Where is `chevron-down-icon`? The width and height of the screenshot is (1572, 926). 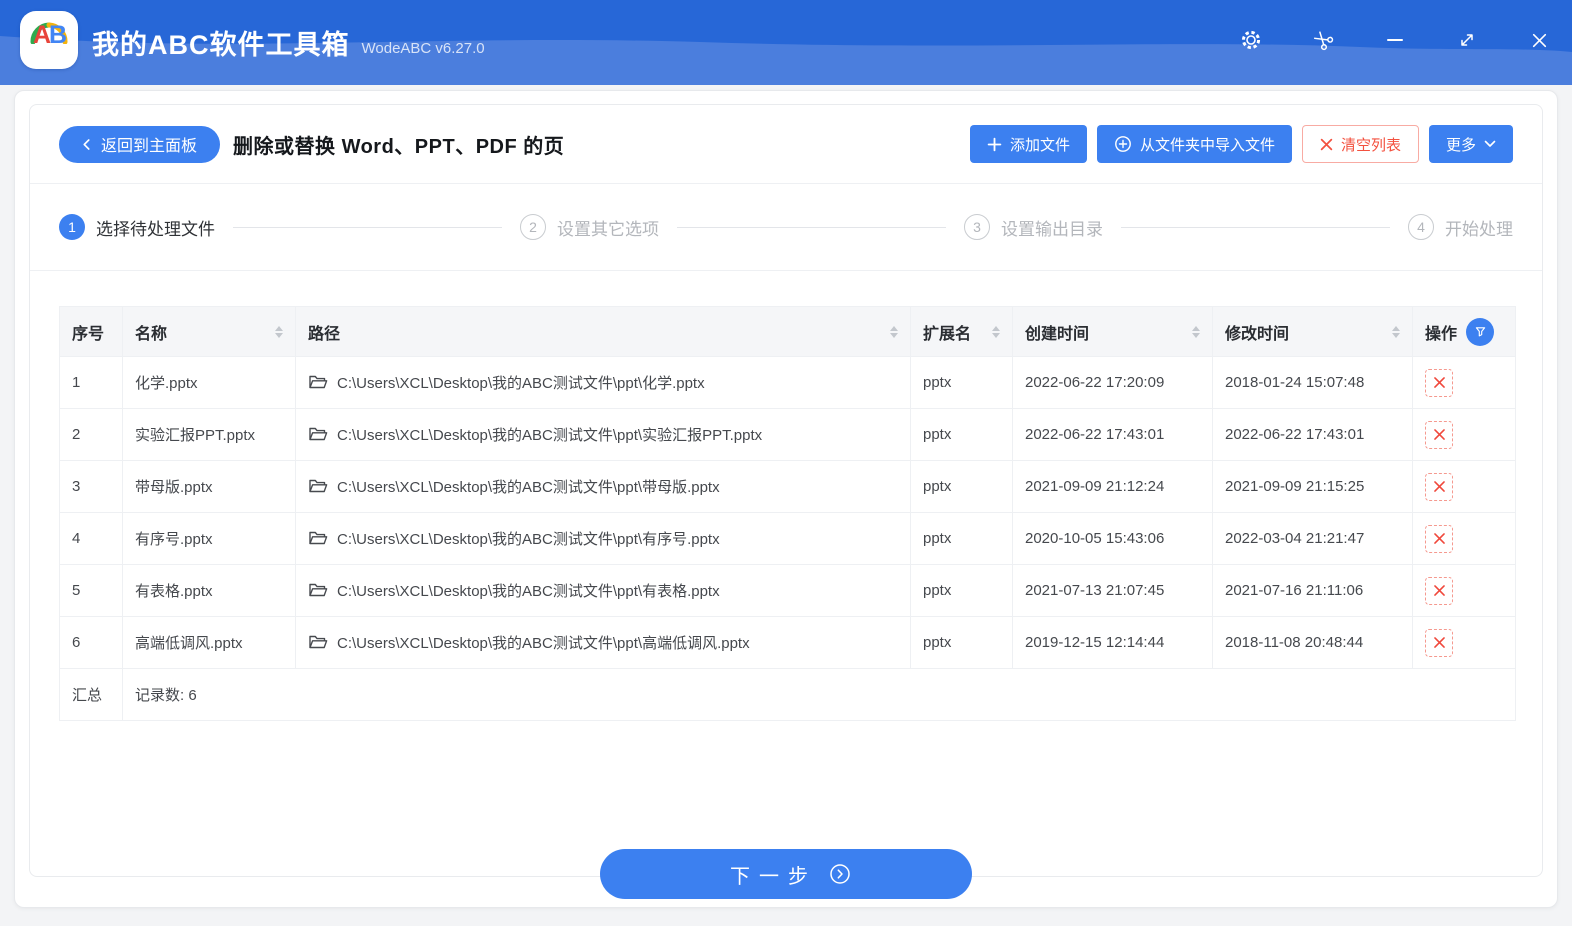
chevron-down-icon is located at coordinates (1490, 143).